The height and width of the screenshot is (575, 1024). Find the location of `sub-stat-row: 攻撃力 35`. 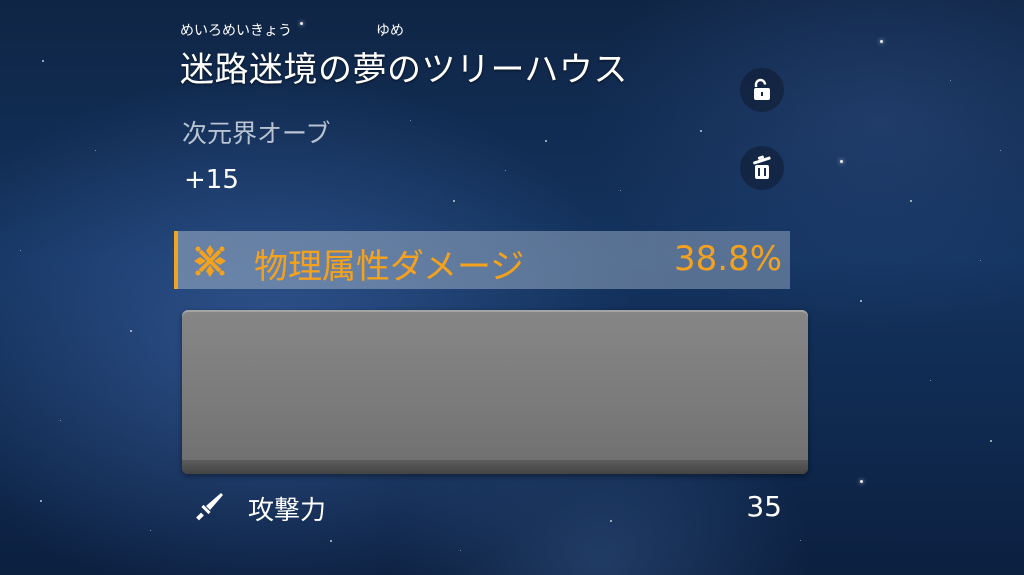

sub-stat-row: 攻撃力 35 is located at coordinates (488, 507).